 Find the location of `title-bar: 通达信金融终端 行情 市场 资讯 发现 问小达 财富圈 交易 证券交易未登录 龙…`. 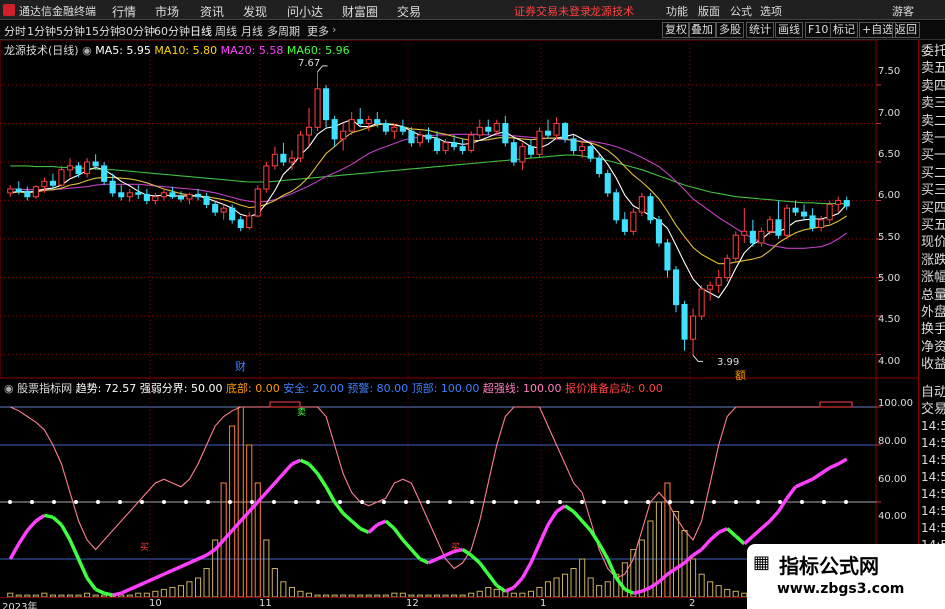

title-bar: 通达信金融终端 行情 市场 资讯 发现 问小达 财富圈 交易 证券交易未登录 龙… is located at coordinates (472, 10).